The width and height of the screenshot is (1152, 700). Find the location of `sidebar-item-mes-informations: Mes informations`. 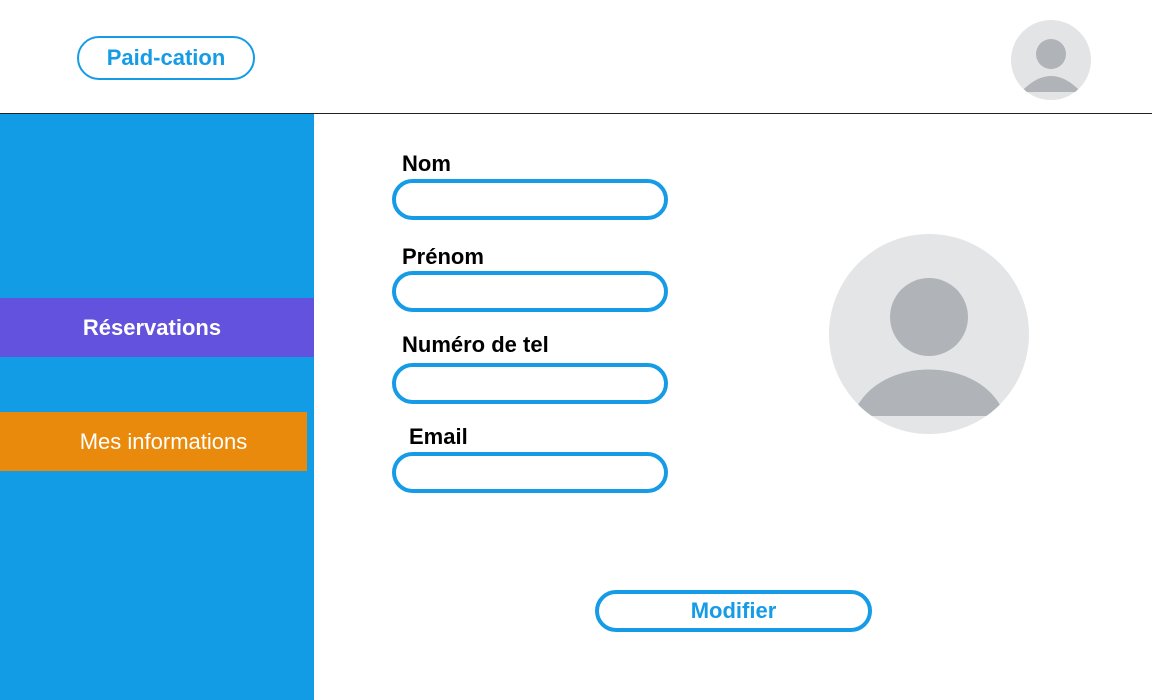

sidebar-item-mes-informations: Mes informations is located at coordinates (153, 441).